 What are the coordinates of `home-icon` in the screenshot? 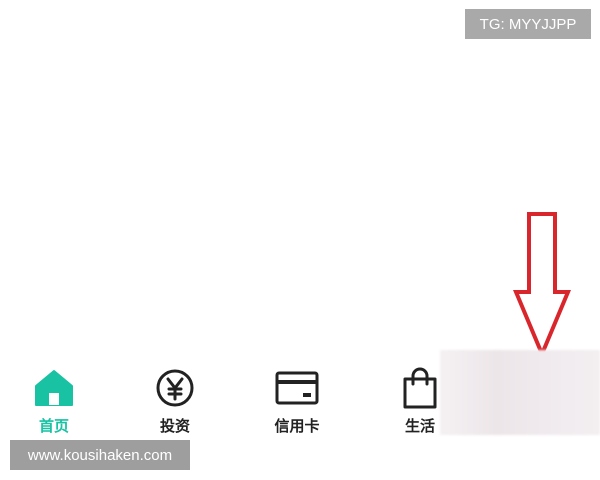 It's located at (54, 388).